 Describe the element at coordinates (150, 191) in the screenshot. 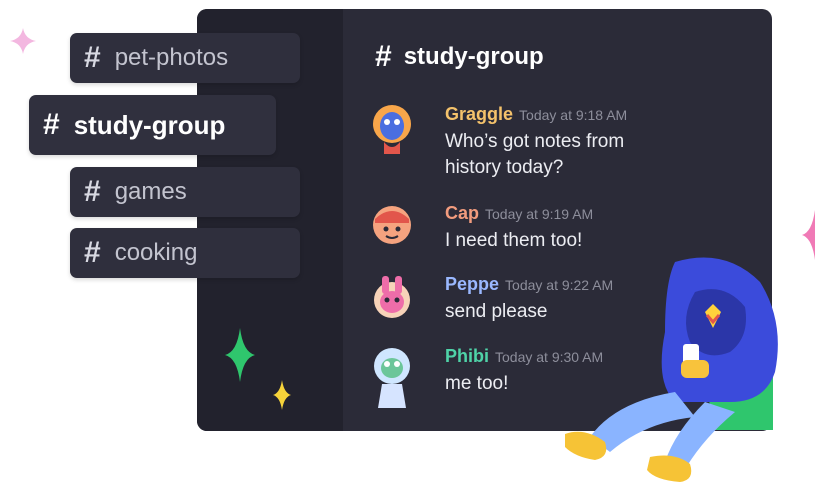

I see `channel-label: games` at that location.